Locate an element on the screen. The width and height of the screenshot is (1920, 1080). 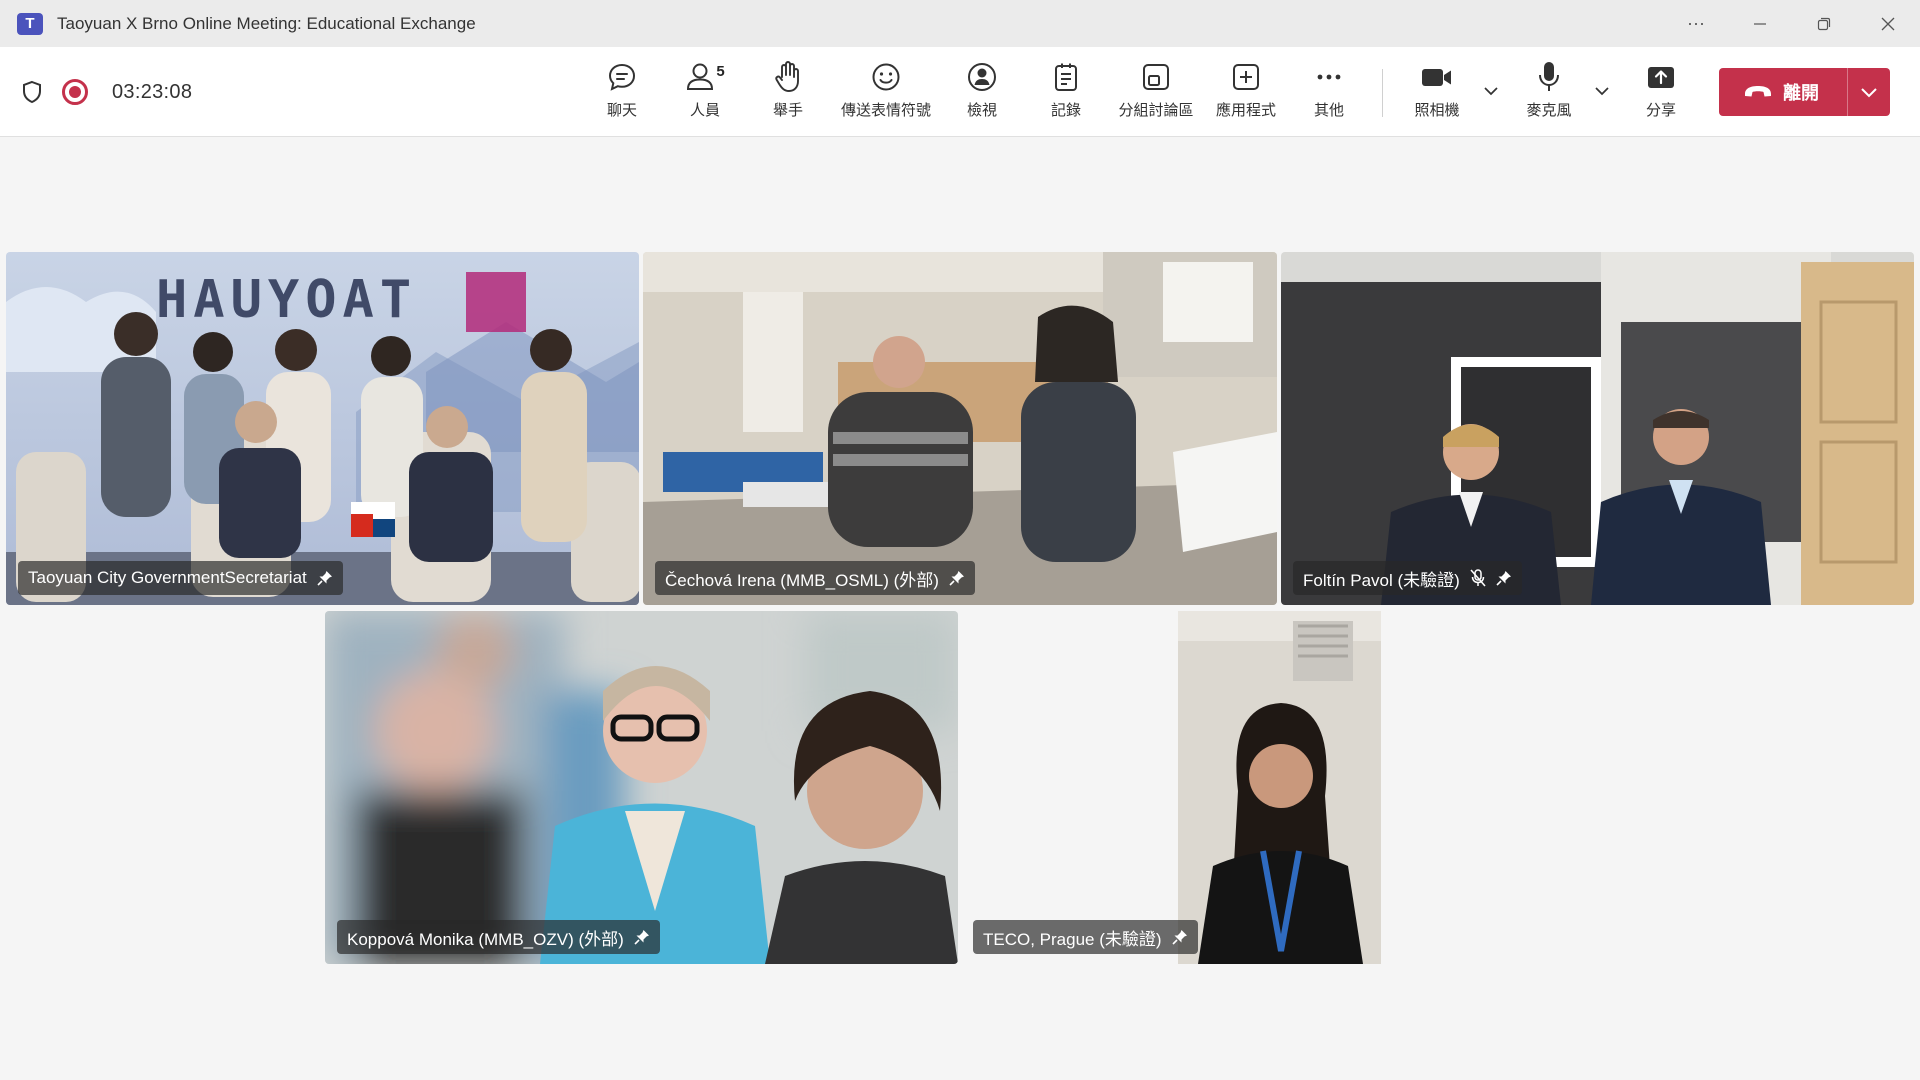
video-feed-teco is located at coordinates (1279, 787).